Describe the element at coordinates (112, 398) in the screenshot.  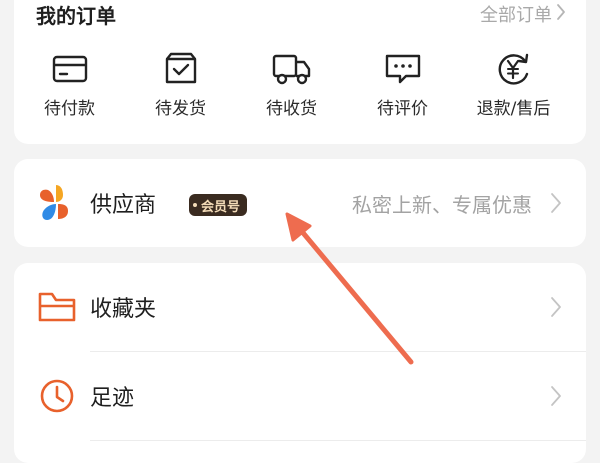
I see `menu-item-label: 足迹` at that location.